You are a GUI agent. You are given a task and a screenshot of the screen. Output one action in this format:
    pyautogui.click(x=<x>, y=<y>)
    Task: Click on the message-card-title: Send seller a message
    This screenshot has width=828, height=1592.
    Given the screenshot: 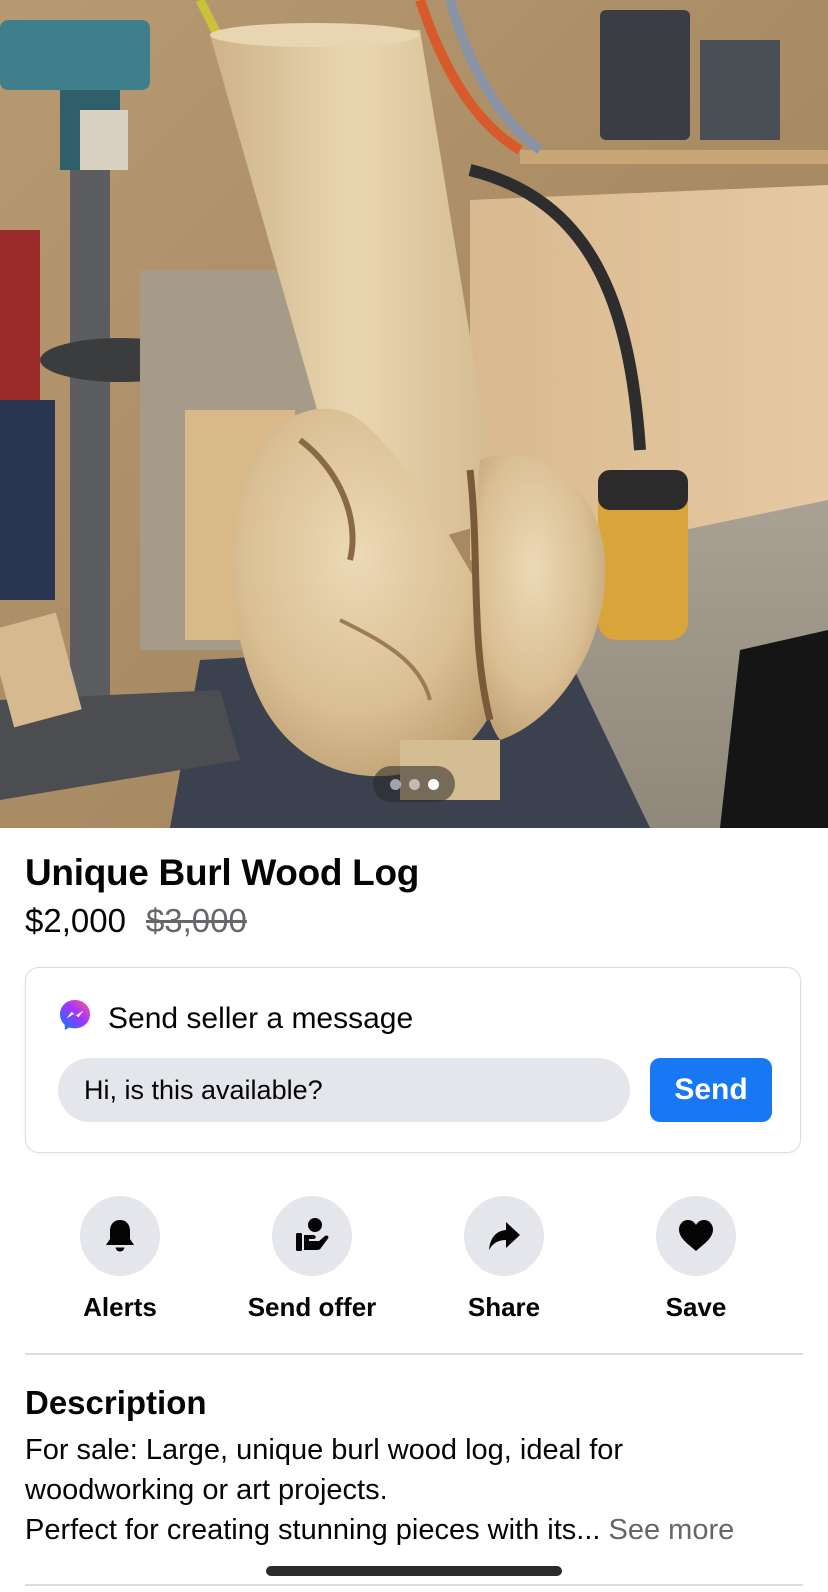 What is the action you would take?
    pyautogui.click(x=261, y=1018)
    